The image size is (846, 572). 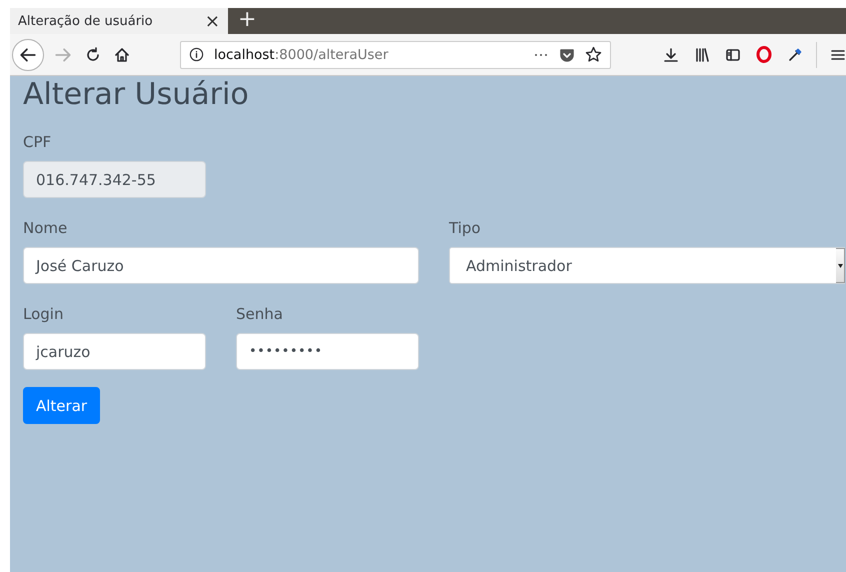 I want to click on pocket-icon, so click(x=567, y=54).